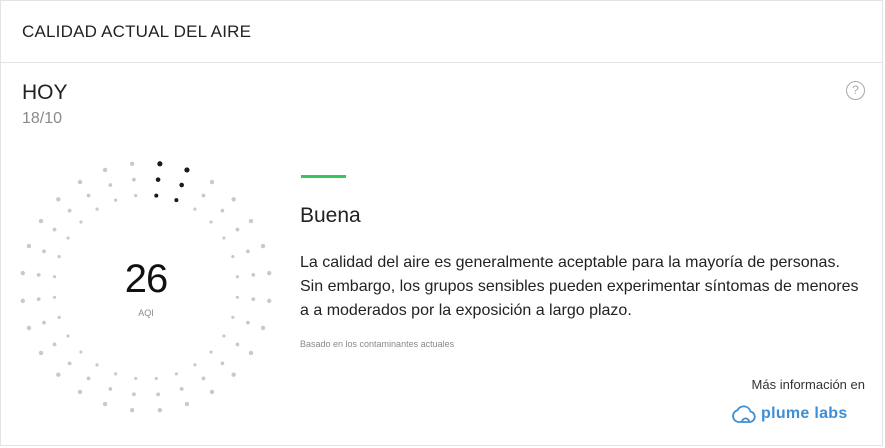  What do you see at coordinates (804, 413) in the screenshot?
I see `brand-name: plume labs` at bounding box center [804, 413].